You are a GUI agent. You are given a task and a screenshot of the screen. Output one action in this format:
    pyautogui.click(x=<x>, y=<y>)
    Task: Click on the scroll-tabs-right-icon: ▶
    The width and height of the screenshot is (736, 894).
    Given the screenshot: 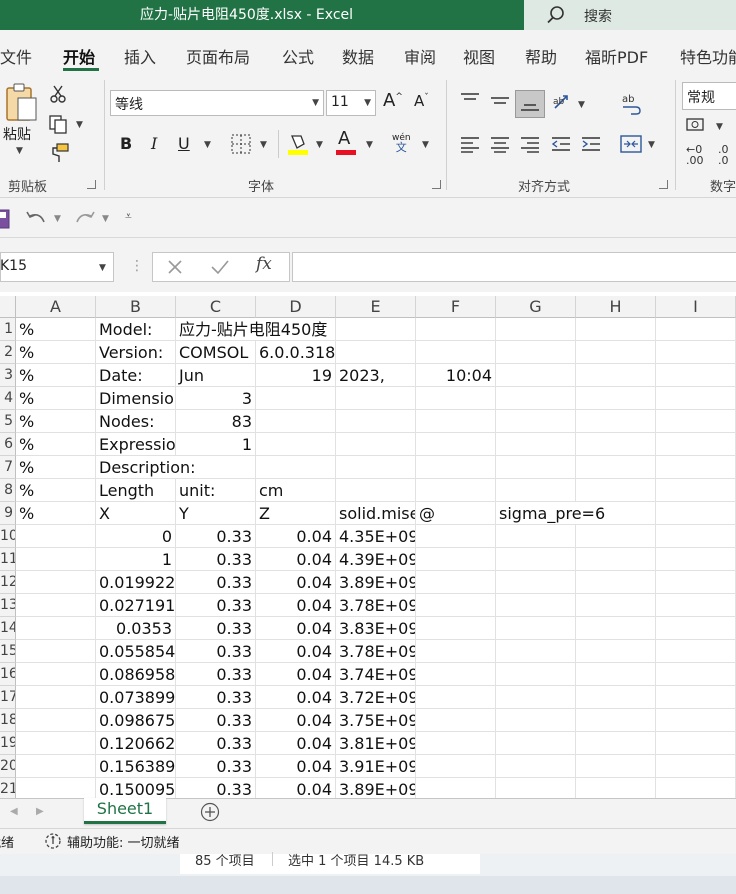 What is the action you would take?
    pyautogui.click(x=40, y=811)
    